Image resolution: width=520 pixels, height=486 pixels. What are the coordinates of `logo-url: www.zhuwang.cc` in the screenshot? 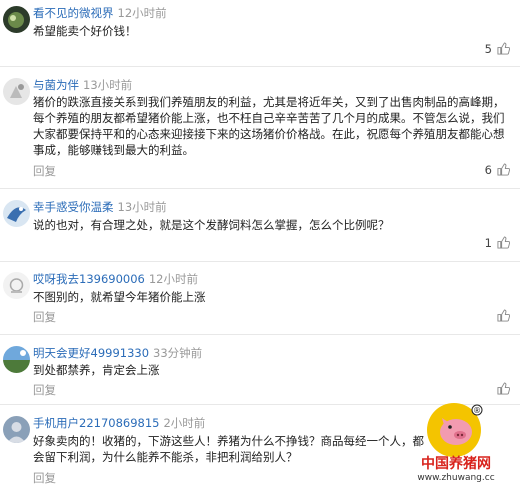 It's located at (455, 477).